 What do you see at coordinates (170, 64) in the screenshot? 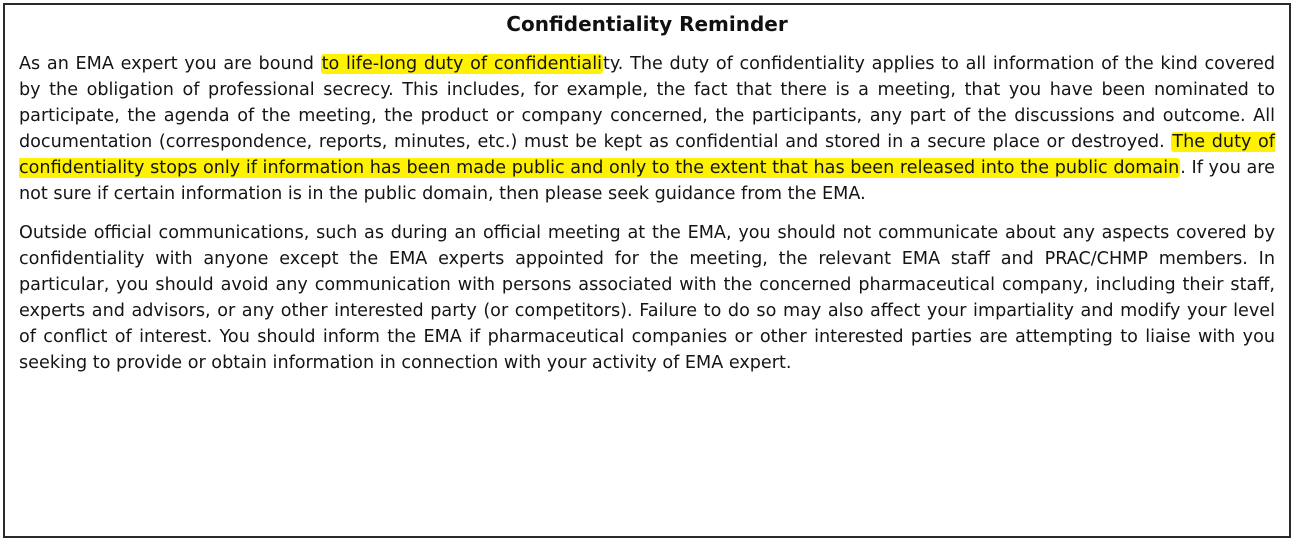
I see `paragraph1-intro: As an EMA expert you are bound` at bounding box center [170, 64].